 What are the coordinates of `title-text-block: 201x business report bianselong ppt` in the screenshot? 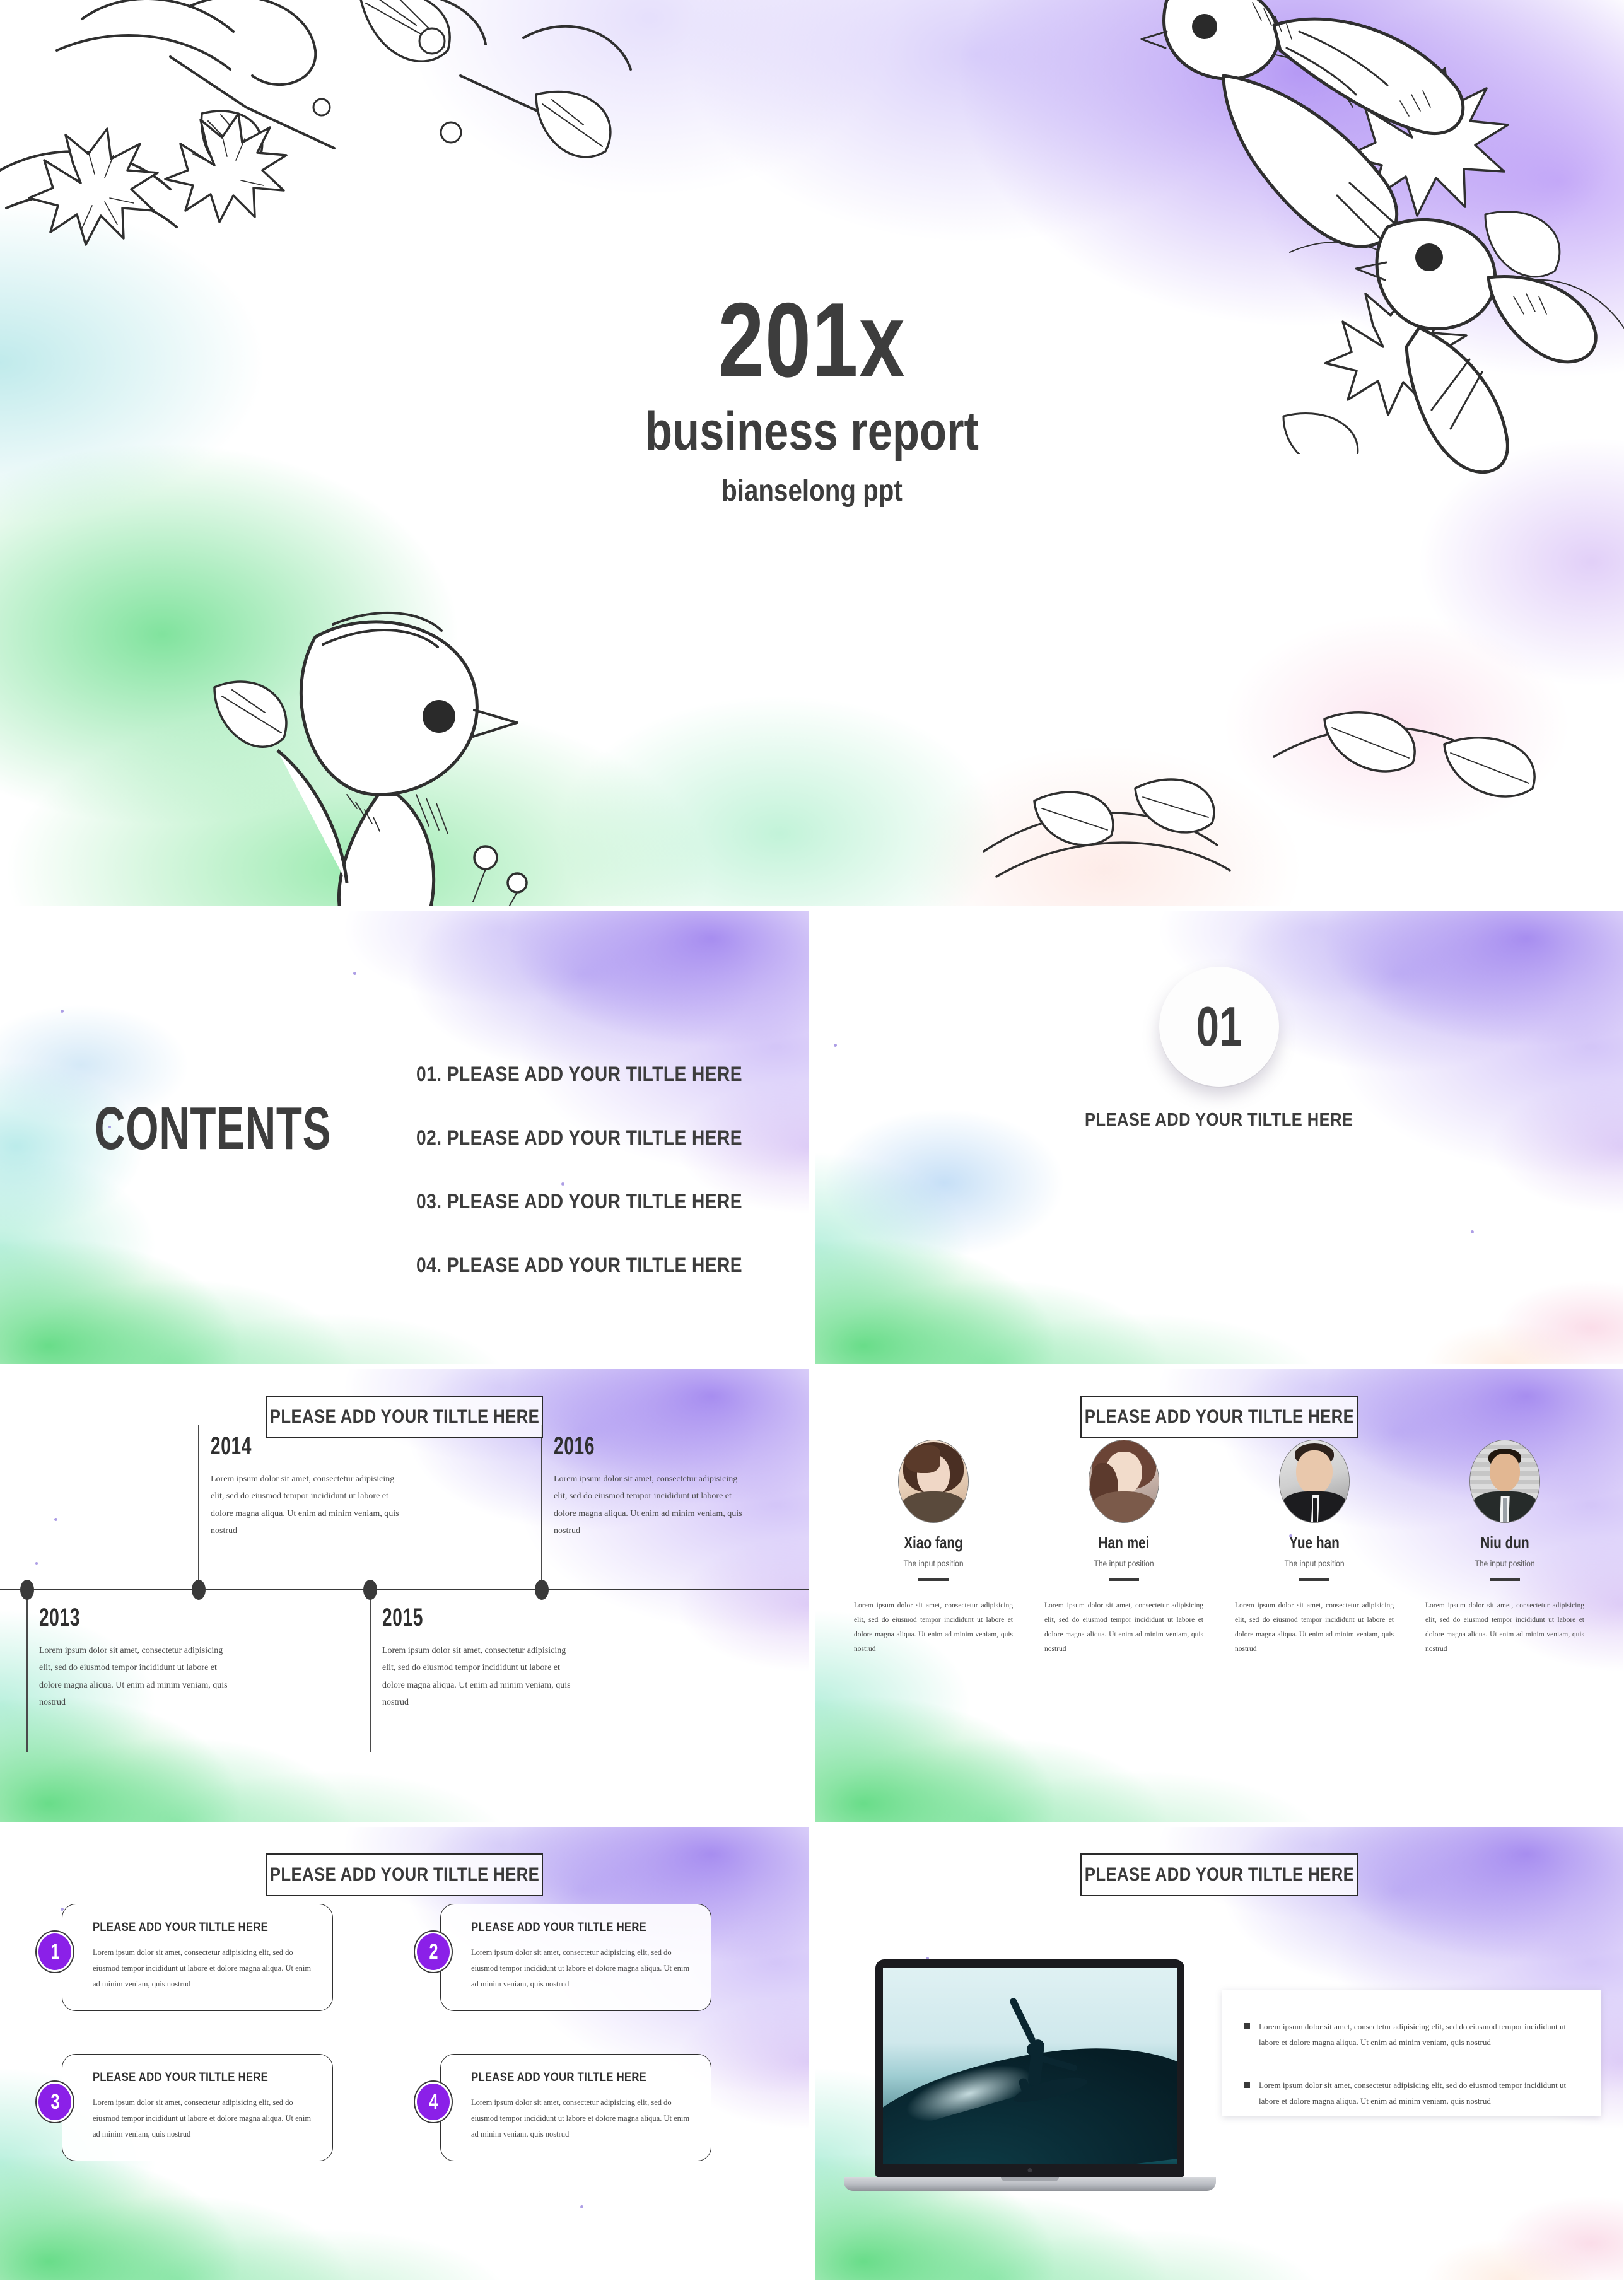 It's located at (812, 396).